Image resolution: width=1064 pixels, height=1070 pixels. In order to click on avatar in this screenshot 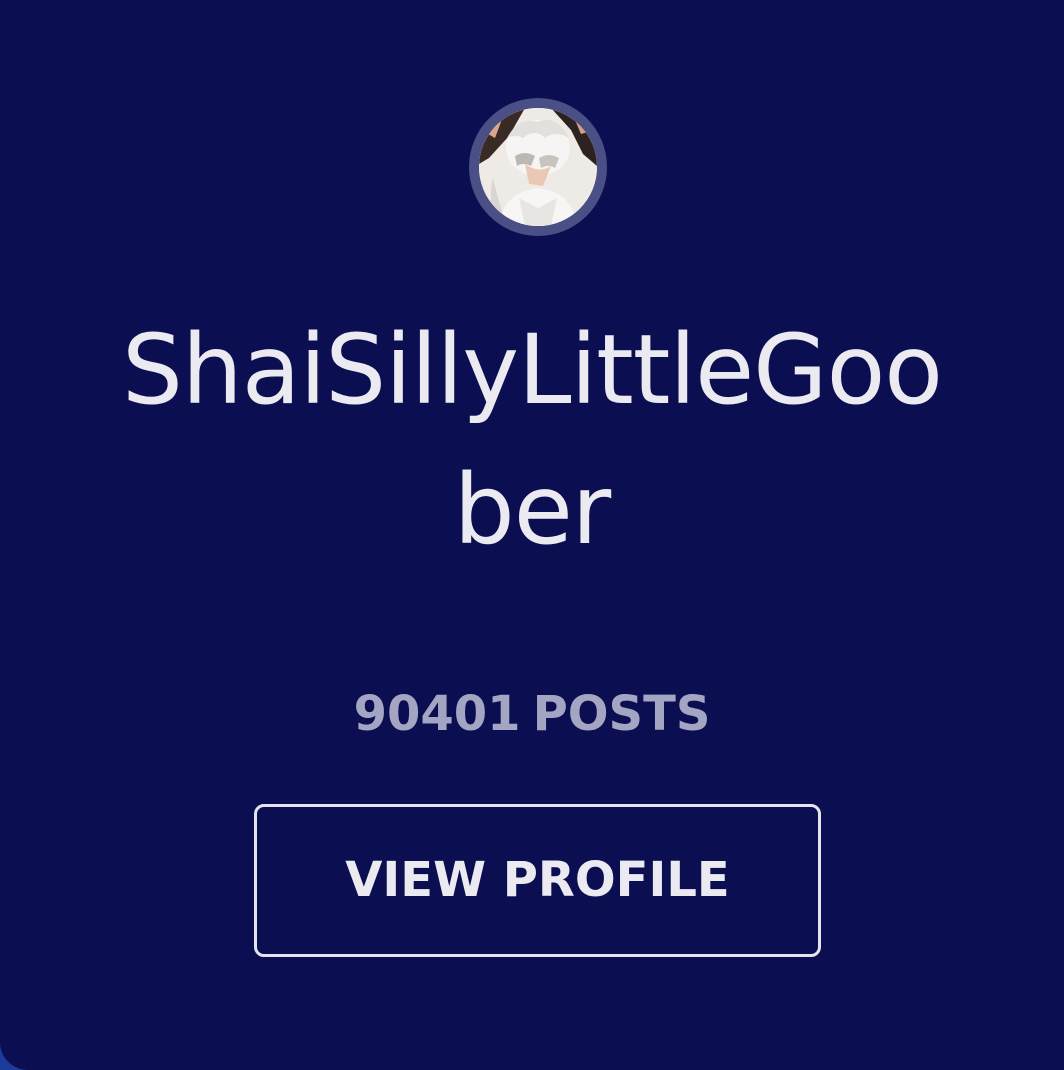, I will do `click(538, 167)`.